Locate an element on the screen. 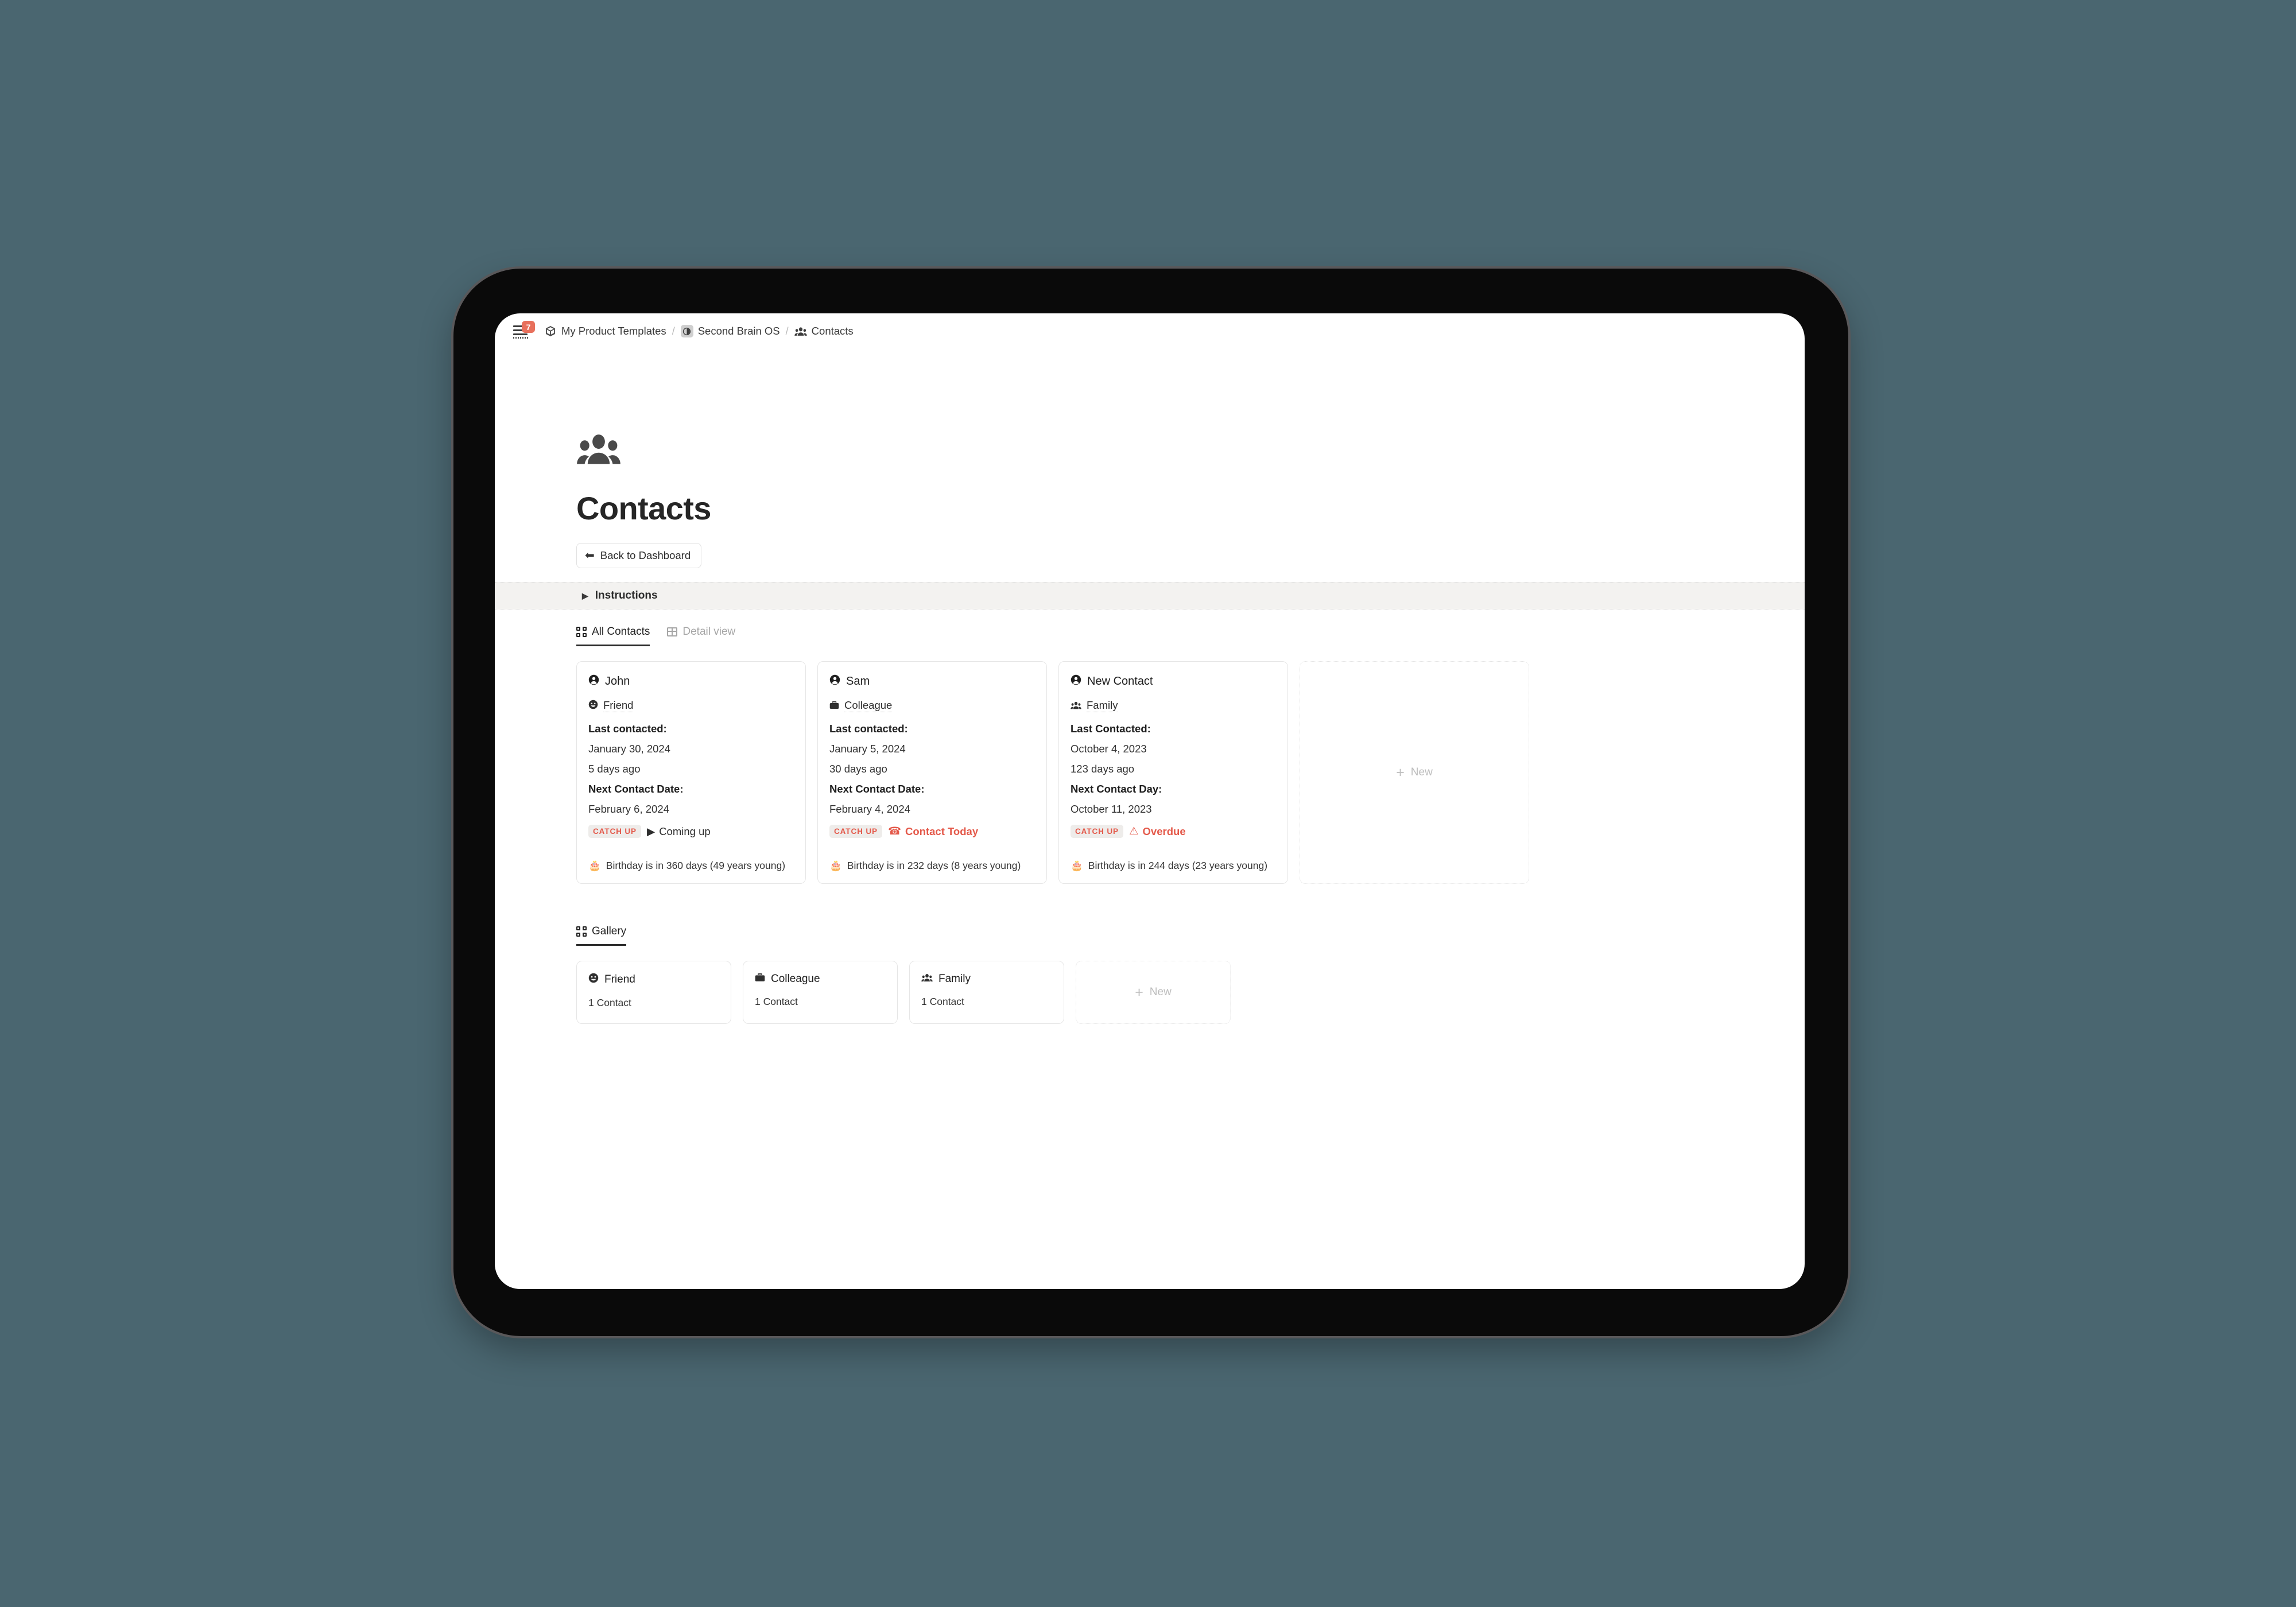  page-people-icon is located at coordinates (1190, 449).